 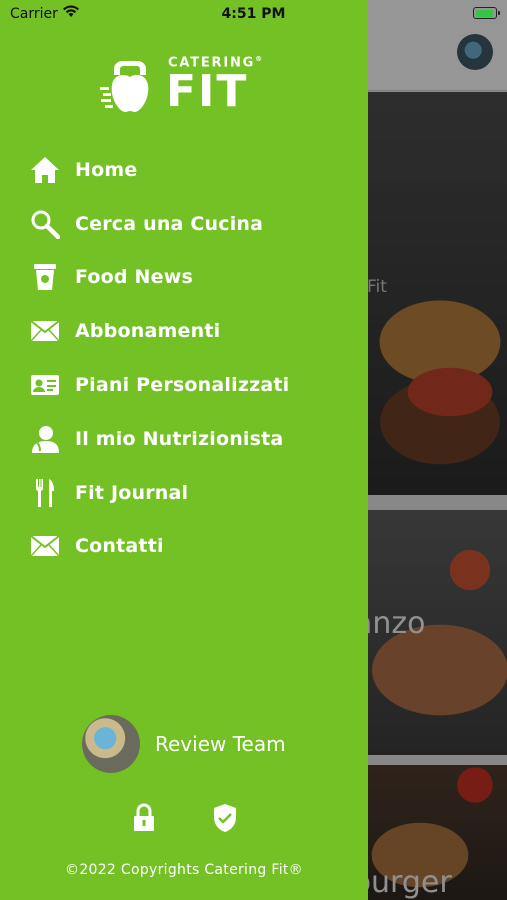 I want to click on catering-fit-logo: CATERING® FIT, so click(x=181, y=86).